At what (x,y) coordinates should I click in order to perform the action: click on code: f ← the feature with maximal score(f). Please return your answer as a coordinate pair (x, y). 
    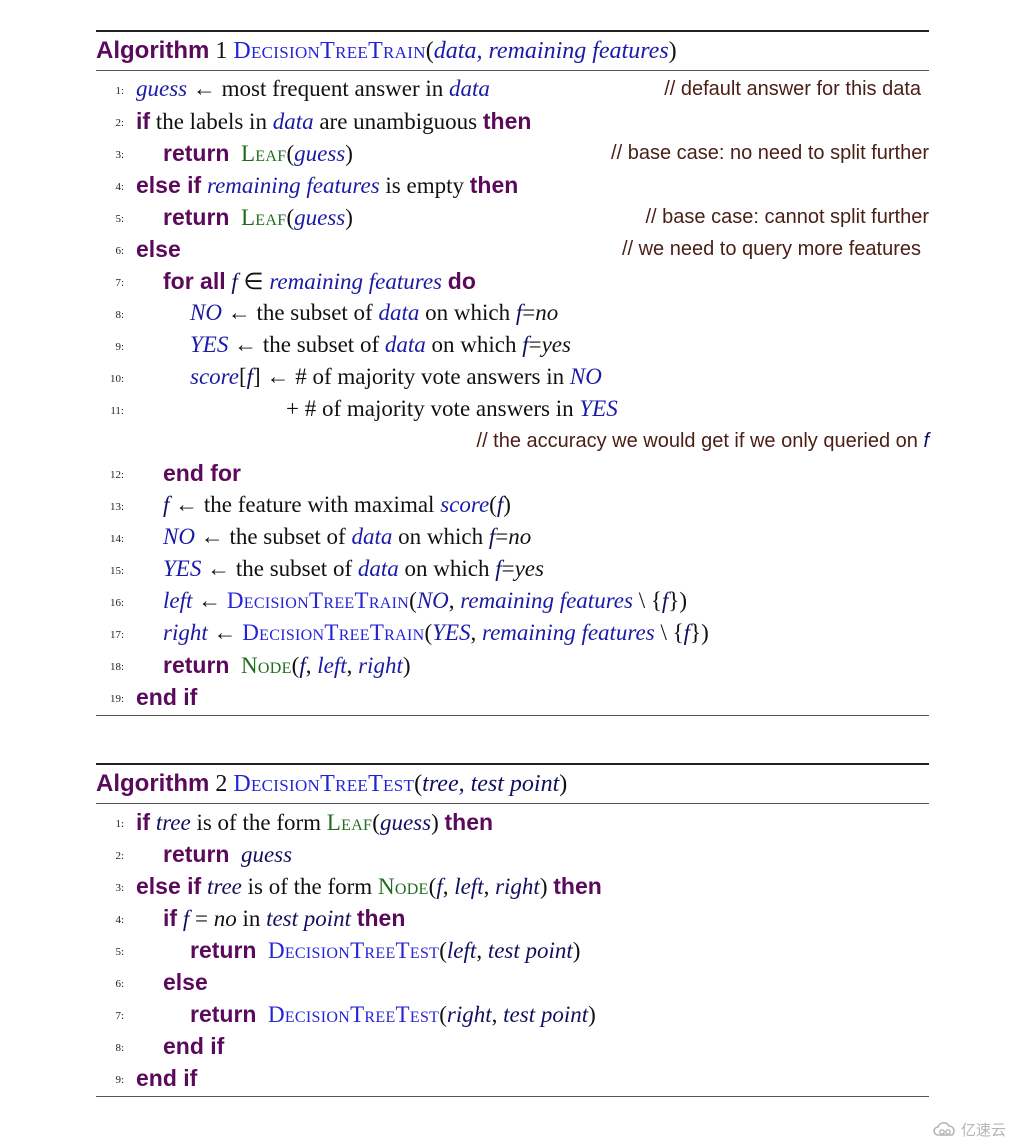
    Looking at the image, I should click on (337, 505).